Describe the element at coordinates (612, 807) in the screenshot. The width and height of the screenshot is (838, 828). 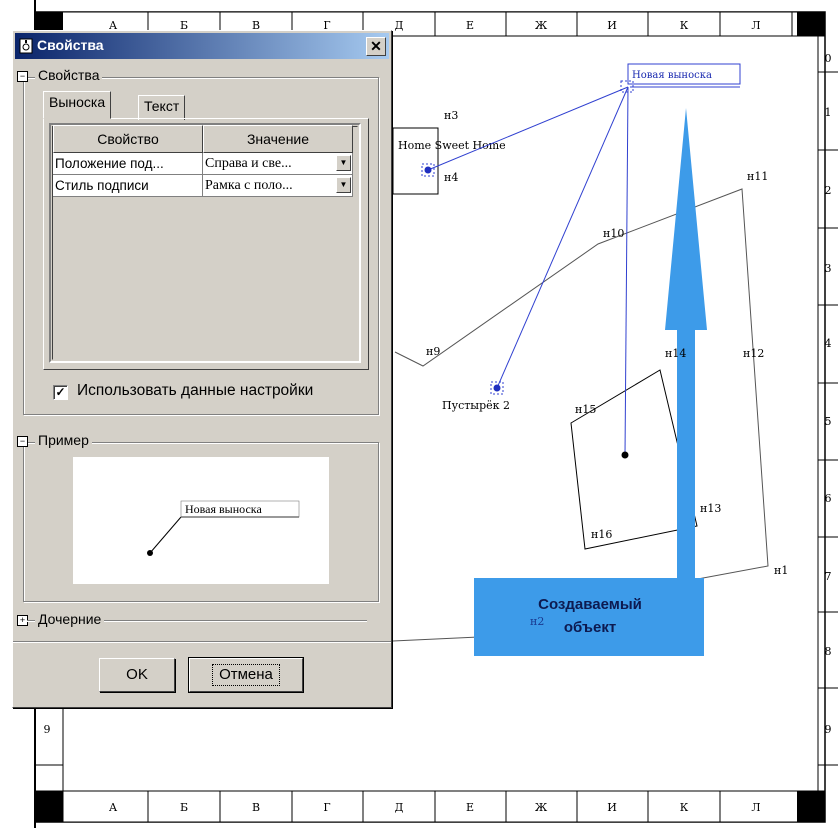
I see `col-label-bottom: И` at that location.